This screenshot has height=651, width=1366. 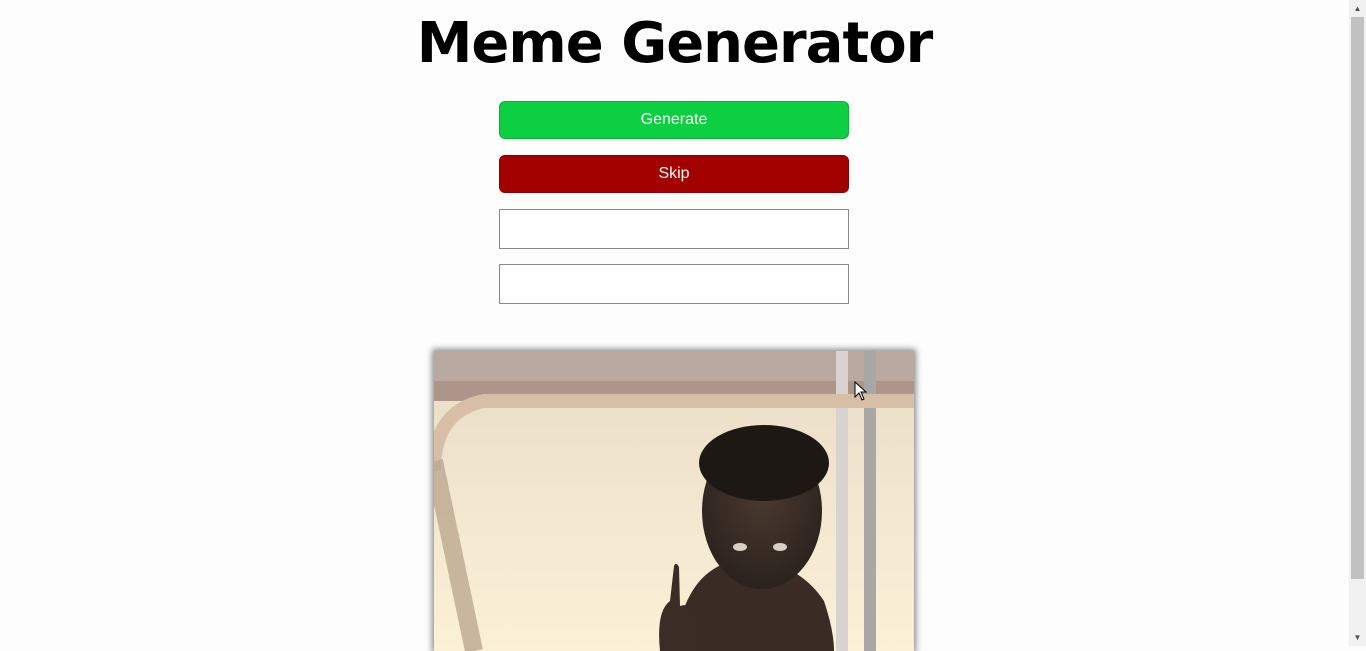 What do you see at coordinates (1357, 637) in the screenshot?
I see `scroll-down-icon: ▼` at bounding box center [1357, 637].